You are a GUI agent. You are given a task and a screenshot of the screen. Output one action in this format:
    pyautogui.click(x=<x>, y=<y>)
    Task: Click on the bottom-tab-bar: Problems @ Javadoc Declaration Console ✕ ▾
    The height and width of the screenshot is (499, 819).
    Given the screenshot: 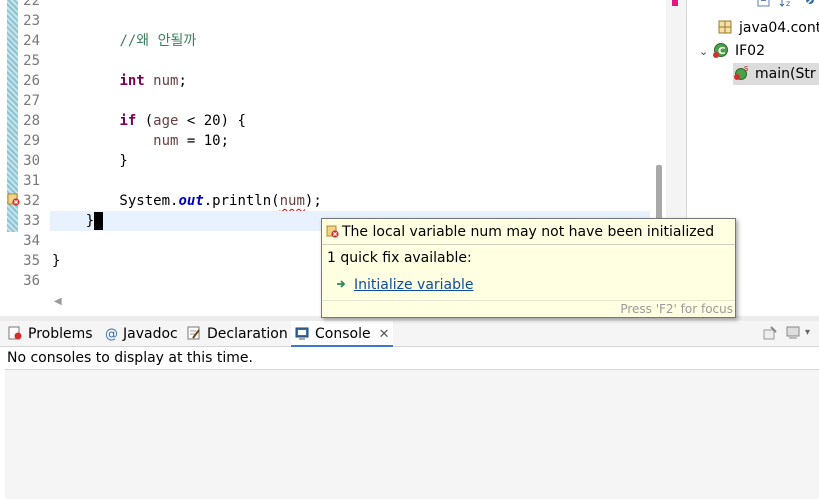 What is the action you would take?
    pyautogui.click(x=409, y=334)
    